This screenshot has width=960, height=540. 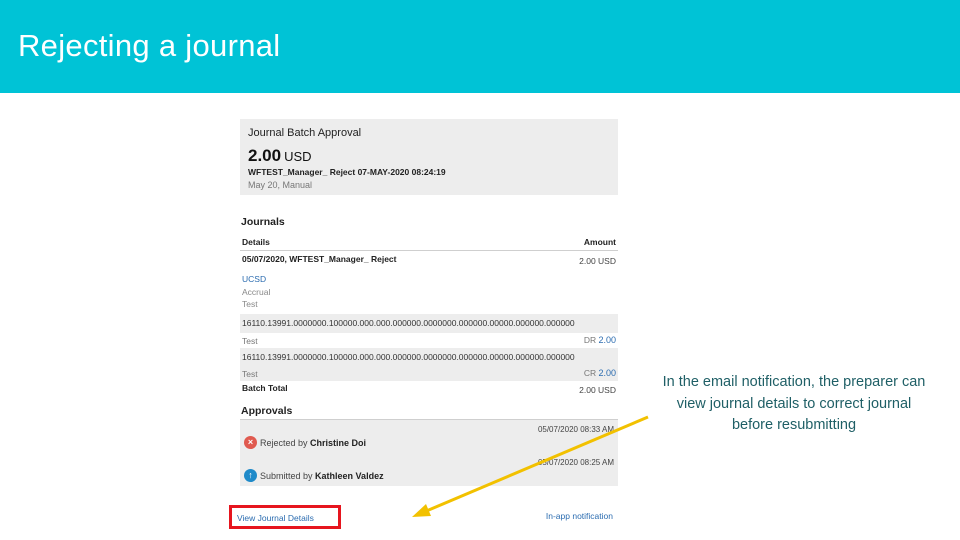 What do you see at coordinates (536, 464) in the screenshot?
I see `arrow-shaft` at bounding box center [536, 464].